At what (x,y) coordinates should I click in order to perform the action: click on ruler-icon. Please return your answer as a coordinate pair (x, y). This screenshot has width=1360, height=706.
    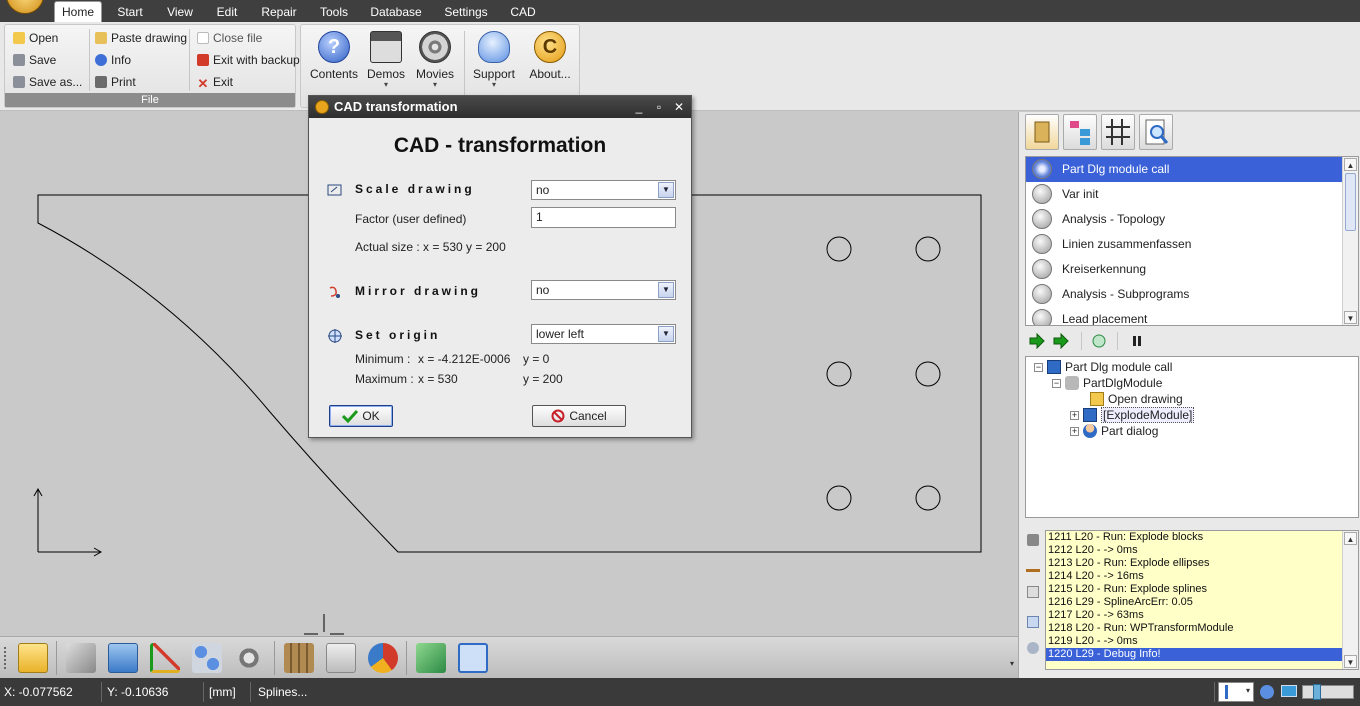
    Looking at the image, I should click on (1033, 565).